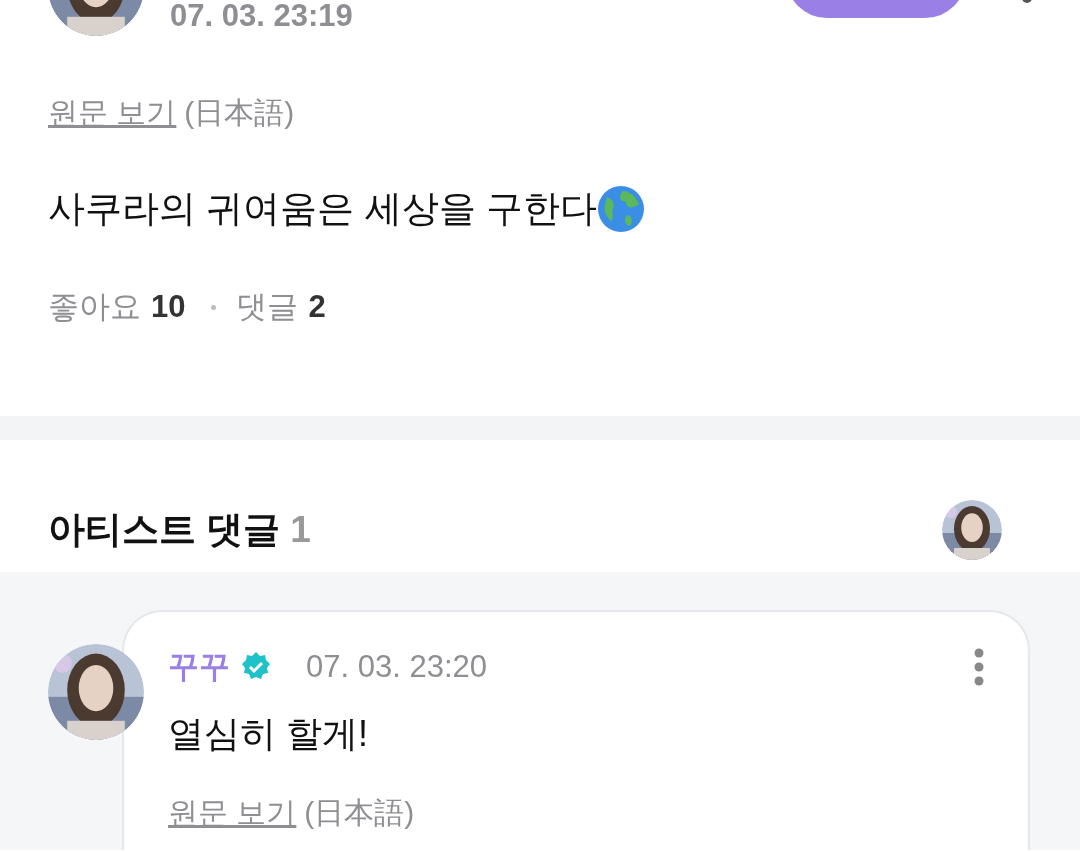 The height and width of the screenshot is (852, 1080). Describe the element at coordinates (168, 307) in the screenshot. I see `stat-count: 10` at that location.